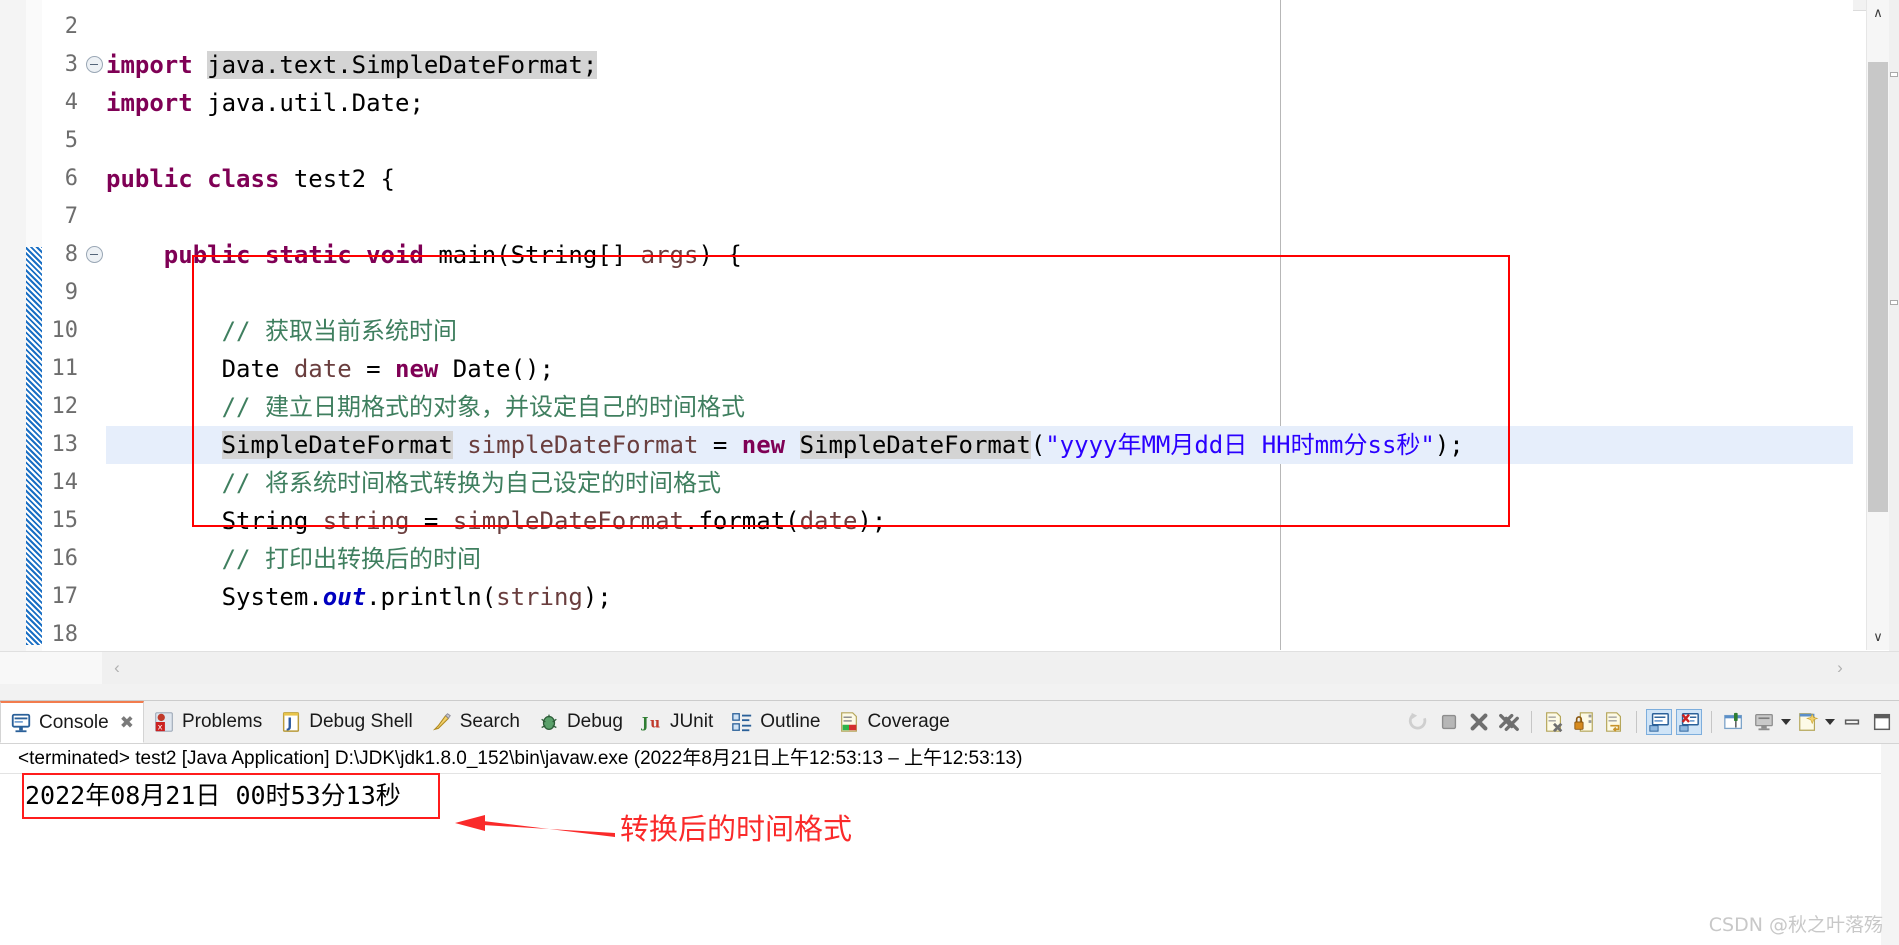 The width and height of the screenshot is (1899, 945). Describe the element at coordinates (1509, 722) in the screenshot. I see `remove-all-launches-icon` at that location.